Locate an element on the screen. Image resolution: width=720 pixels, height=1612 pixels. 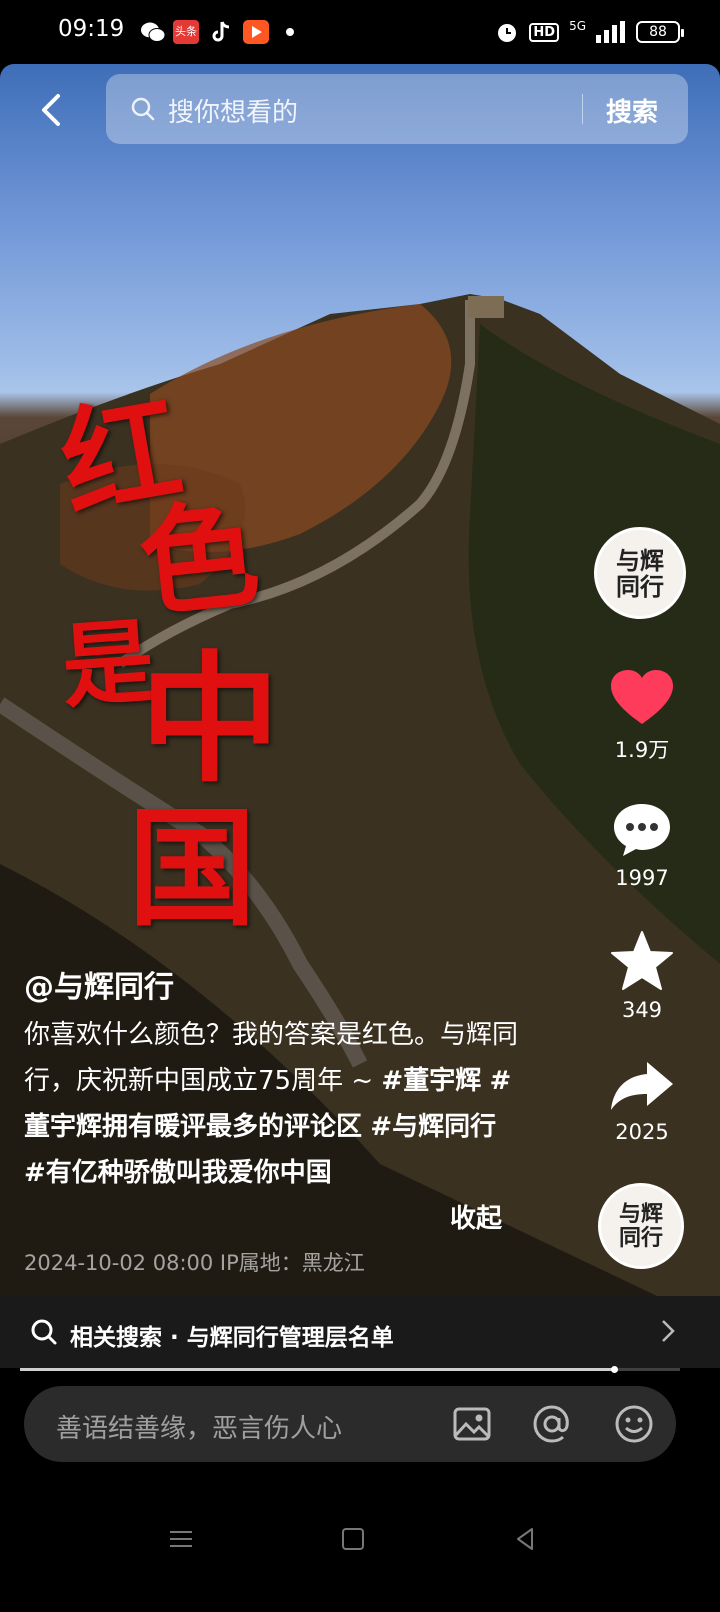
related-search-bar: 相关搜索 · 与辉同行管理层名单 is located at coordinates (360, 1332).